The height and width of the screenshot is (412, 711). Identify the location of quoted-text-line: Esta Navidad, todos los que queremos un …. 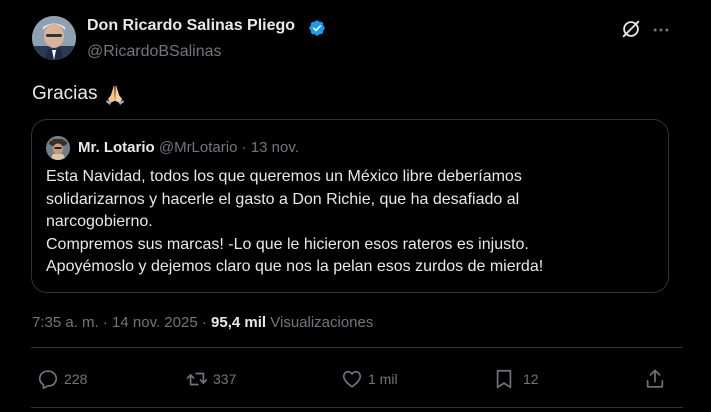
(284, 176).